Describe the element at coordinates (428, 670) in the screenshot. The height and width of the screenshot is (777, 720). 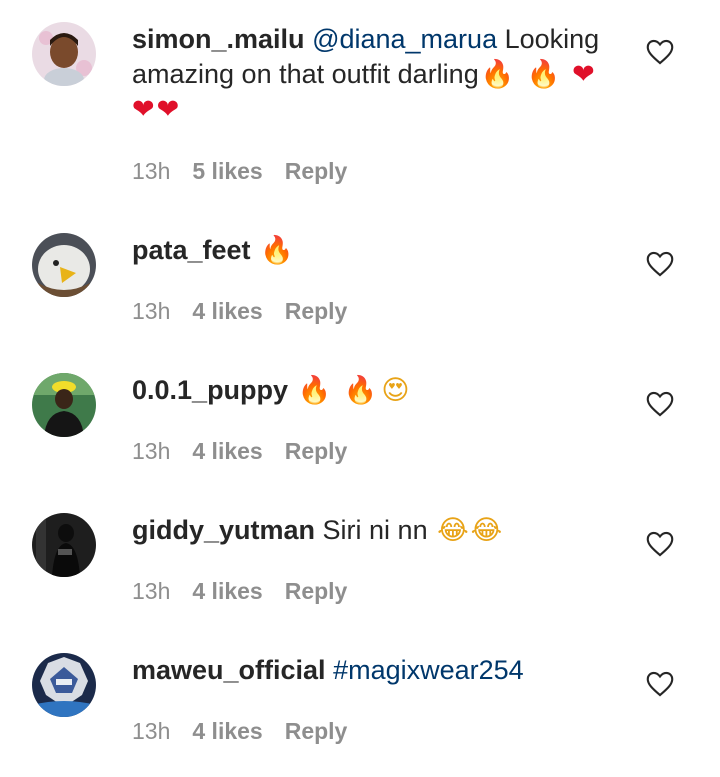
I see `hashtag-link: #magixwear254` at that location.